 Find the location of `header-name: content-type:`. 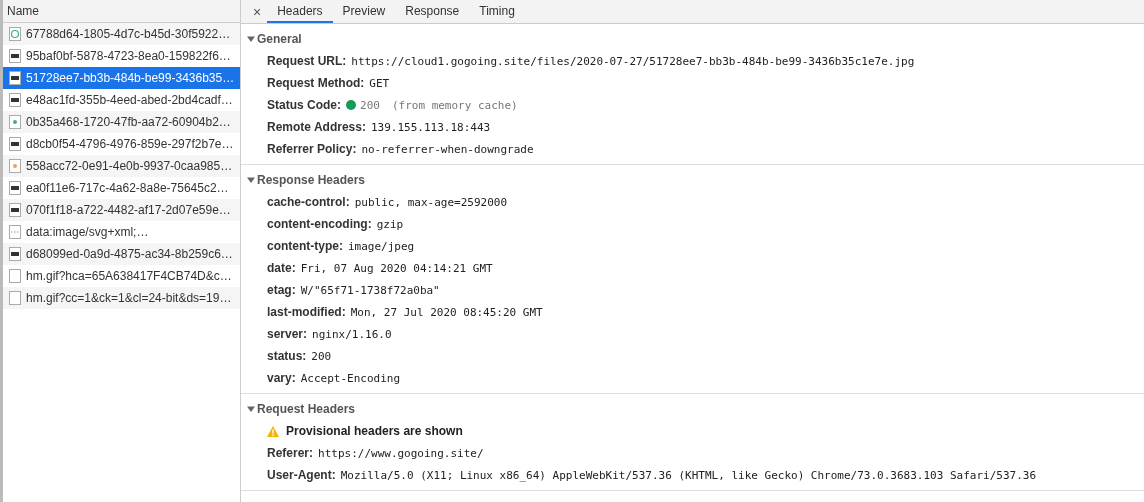

header-name: content-type: is located at coordinates (305, 246).